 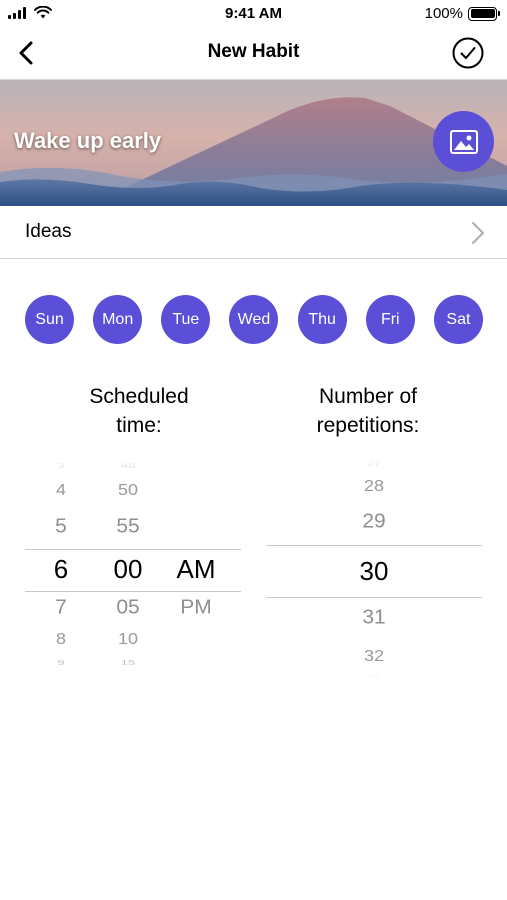 I want to click on page-title: New Habit, so click(x=253, y=51).